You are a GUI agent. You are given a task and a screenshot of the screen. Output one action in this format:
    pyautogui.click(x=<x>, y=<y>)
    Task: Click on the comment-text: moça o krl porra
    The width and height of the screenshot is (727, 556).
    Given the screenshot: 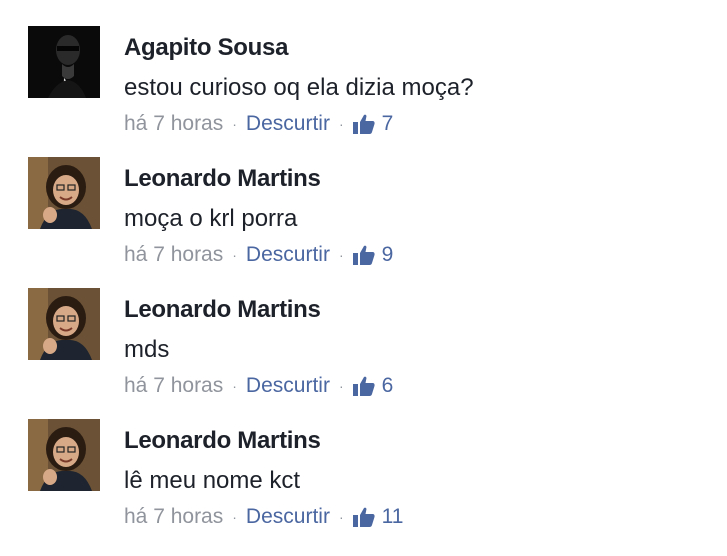 What is the action you would take?
    pyautogui.click(x=211, y=218)
    